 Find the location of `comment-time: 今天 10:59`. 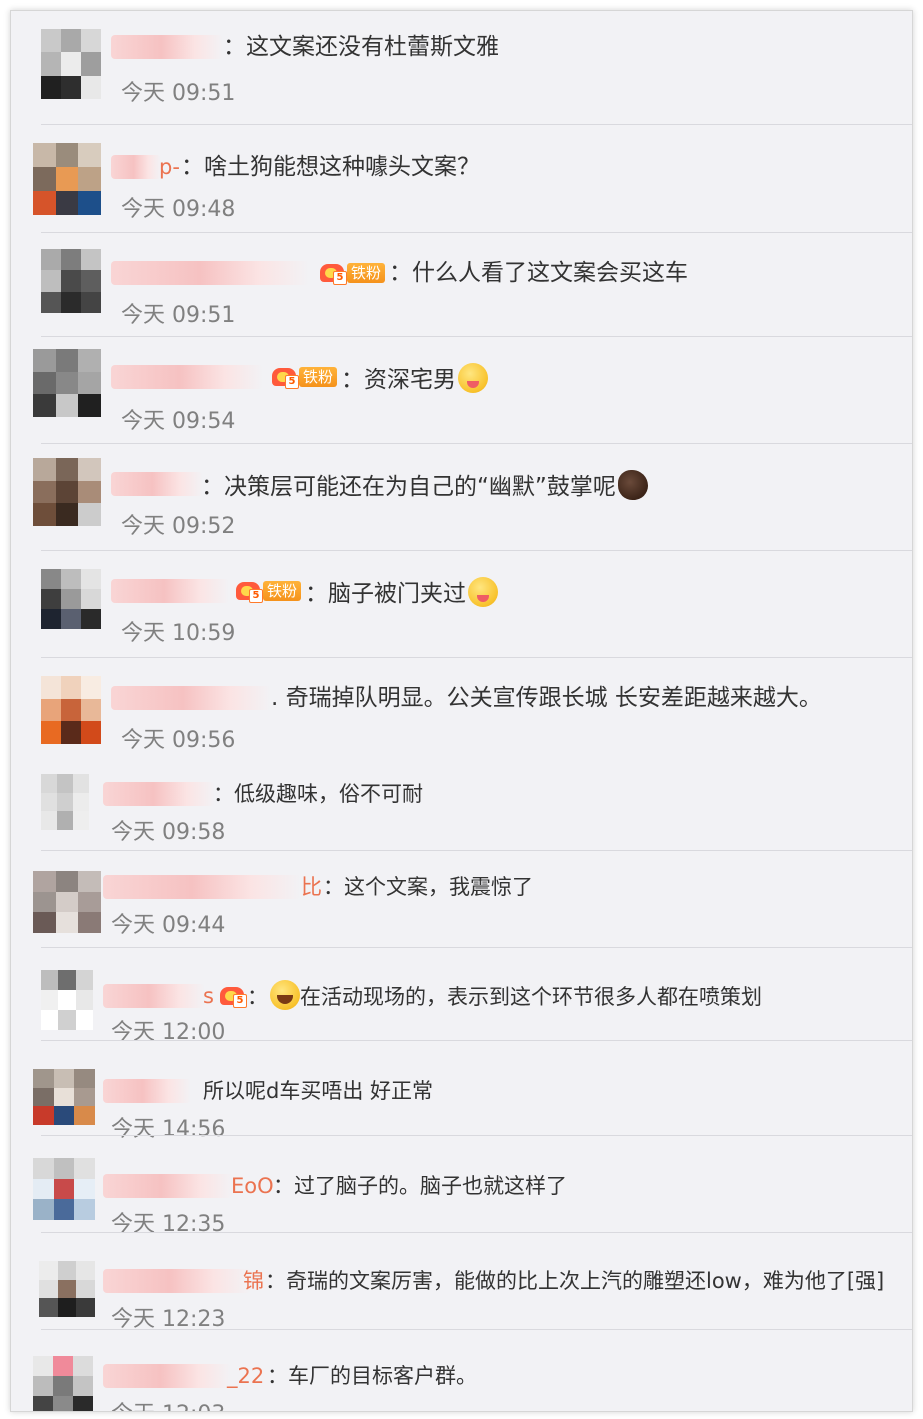

comment-time: 今天 10:59 is located at coordinates (178, 633).